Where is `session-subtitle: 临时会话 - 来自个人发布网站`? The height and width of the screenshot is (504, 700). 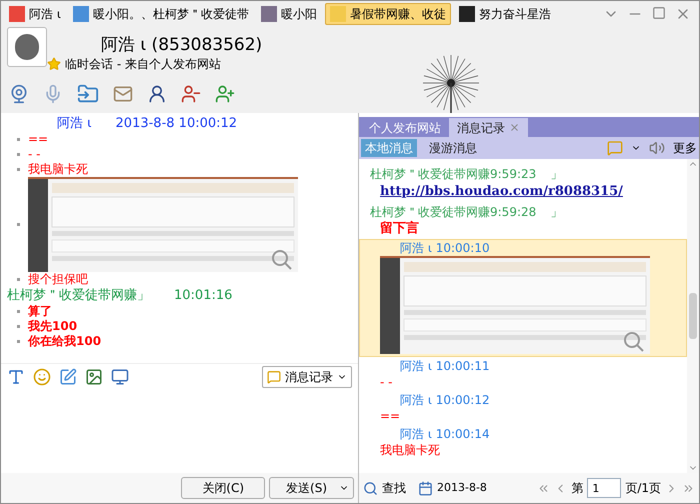
session-subtitle: 临时会话 - 来自个人发布网站 is located at coordinates (143, 64).